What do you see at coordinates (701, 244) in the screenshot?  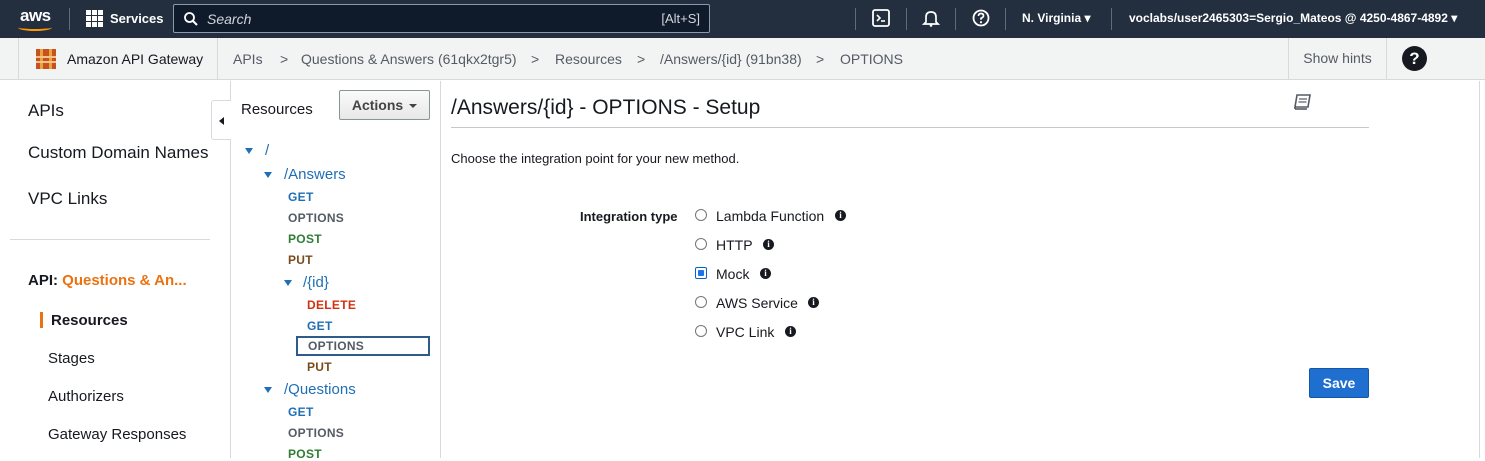 I see `radio-http` at bounding box center [701, 244].